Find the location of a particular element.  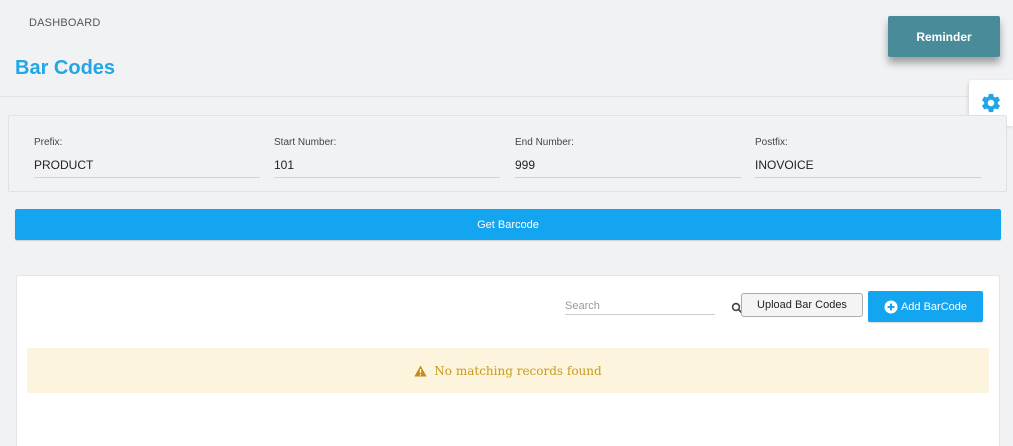

prefix-label: Prefix: is located at coordinates (48, 142).